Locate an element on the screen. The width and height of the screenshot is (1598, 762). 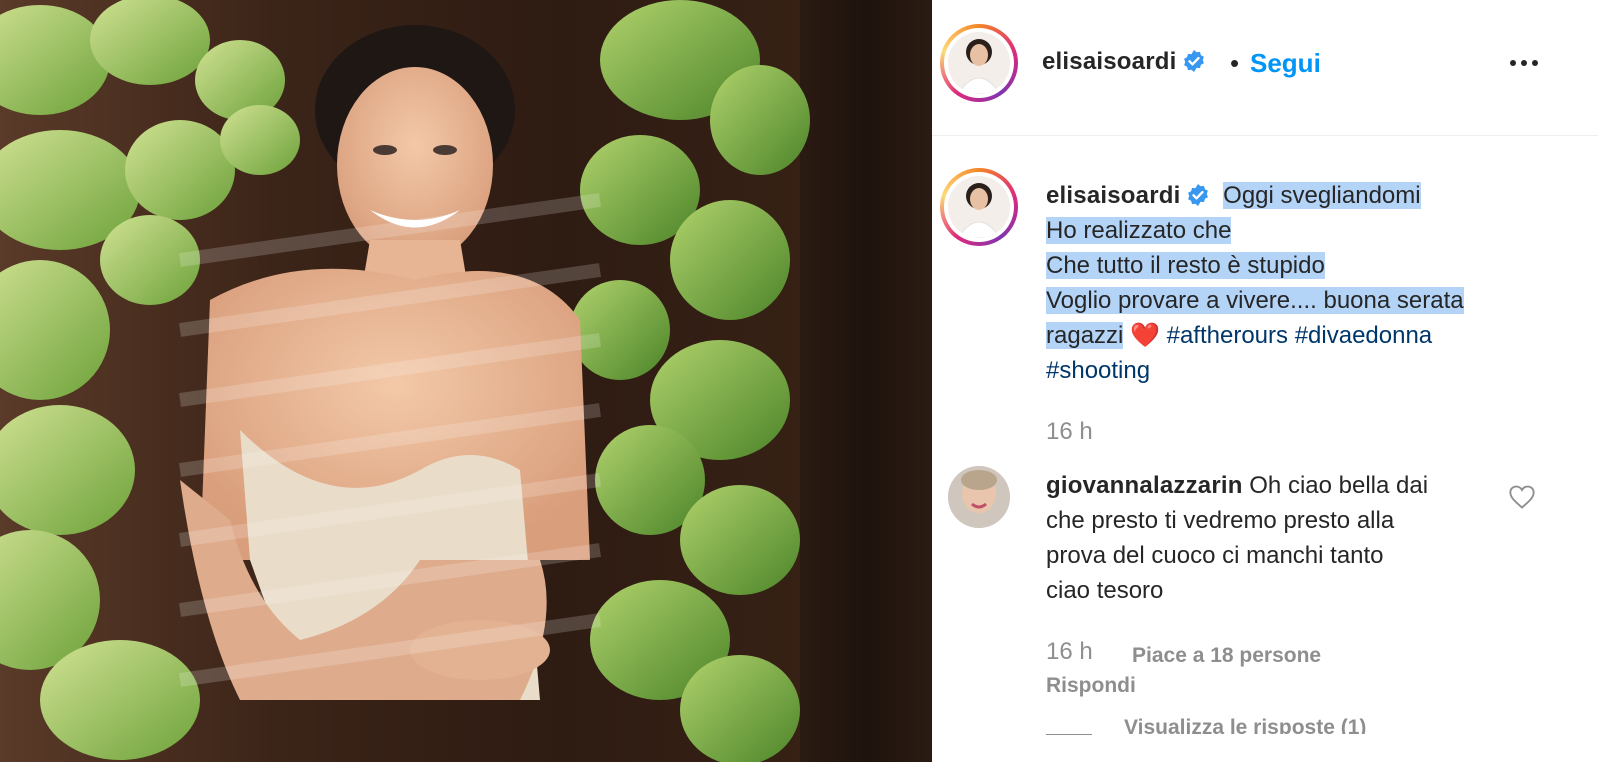
caption-line-4: Voglio provare a vivere.... buona serata is located at coordinates (1255, 300).